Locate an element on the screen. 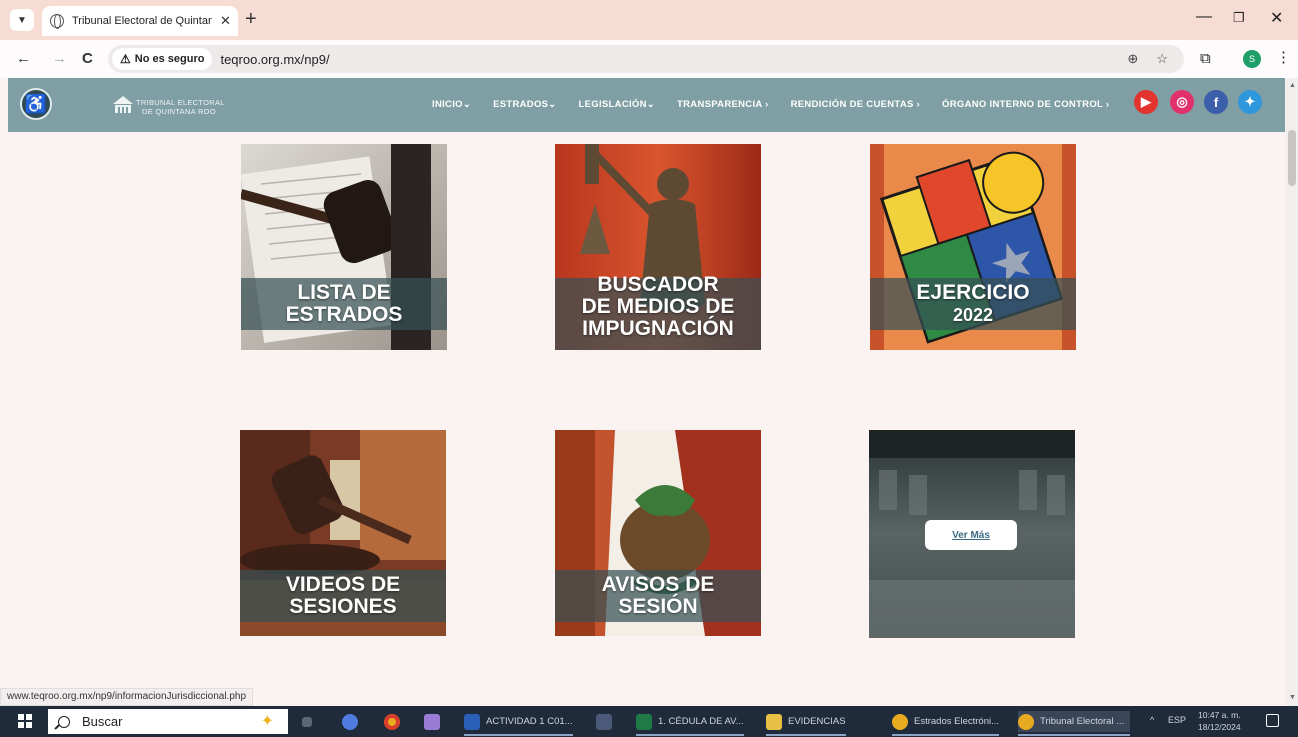 This screenshot has width=1298, height=737. tile-lista-de-estrados: LISTA DE ESTRADOS is located at coordinates (344, 247).